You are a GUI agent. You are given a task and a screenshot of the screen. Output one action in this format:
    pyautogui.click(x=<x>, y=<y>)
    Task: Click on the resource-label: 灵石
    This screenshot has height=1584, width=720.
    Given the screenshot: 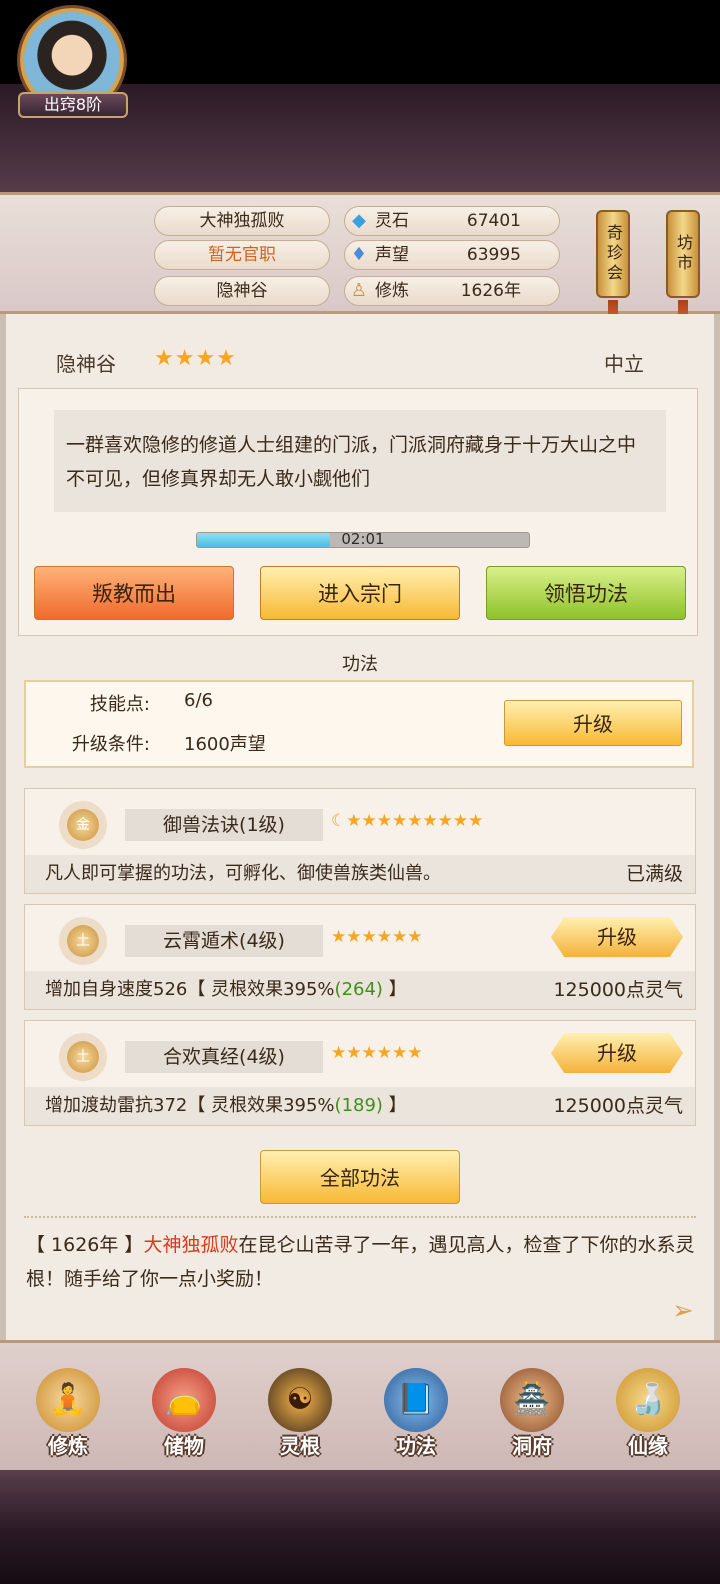 What is the action you would take?
    pyautogui.click(x=392, y=221)
    